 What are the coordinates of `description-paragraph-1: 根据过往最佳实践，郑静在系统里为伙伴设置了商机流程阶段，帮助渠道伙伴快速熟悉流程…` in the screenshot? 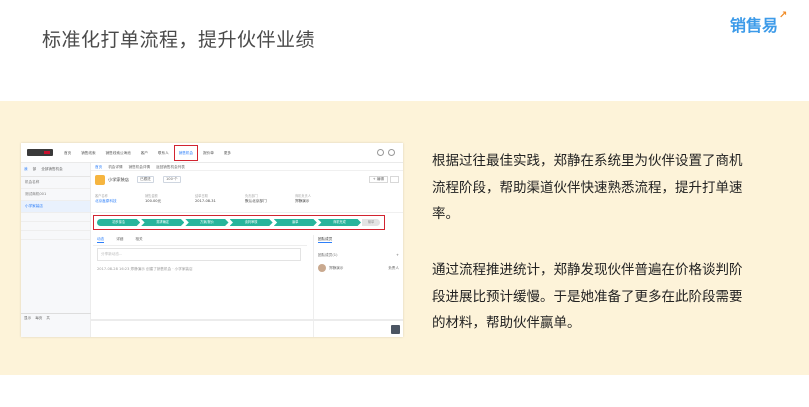 It's located at (587, 187).